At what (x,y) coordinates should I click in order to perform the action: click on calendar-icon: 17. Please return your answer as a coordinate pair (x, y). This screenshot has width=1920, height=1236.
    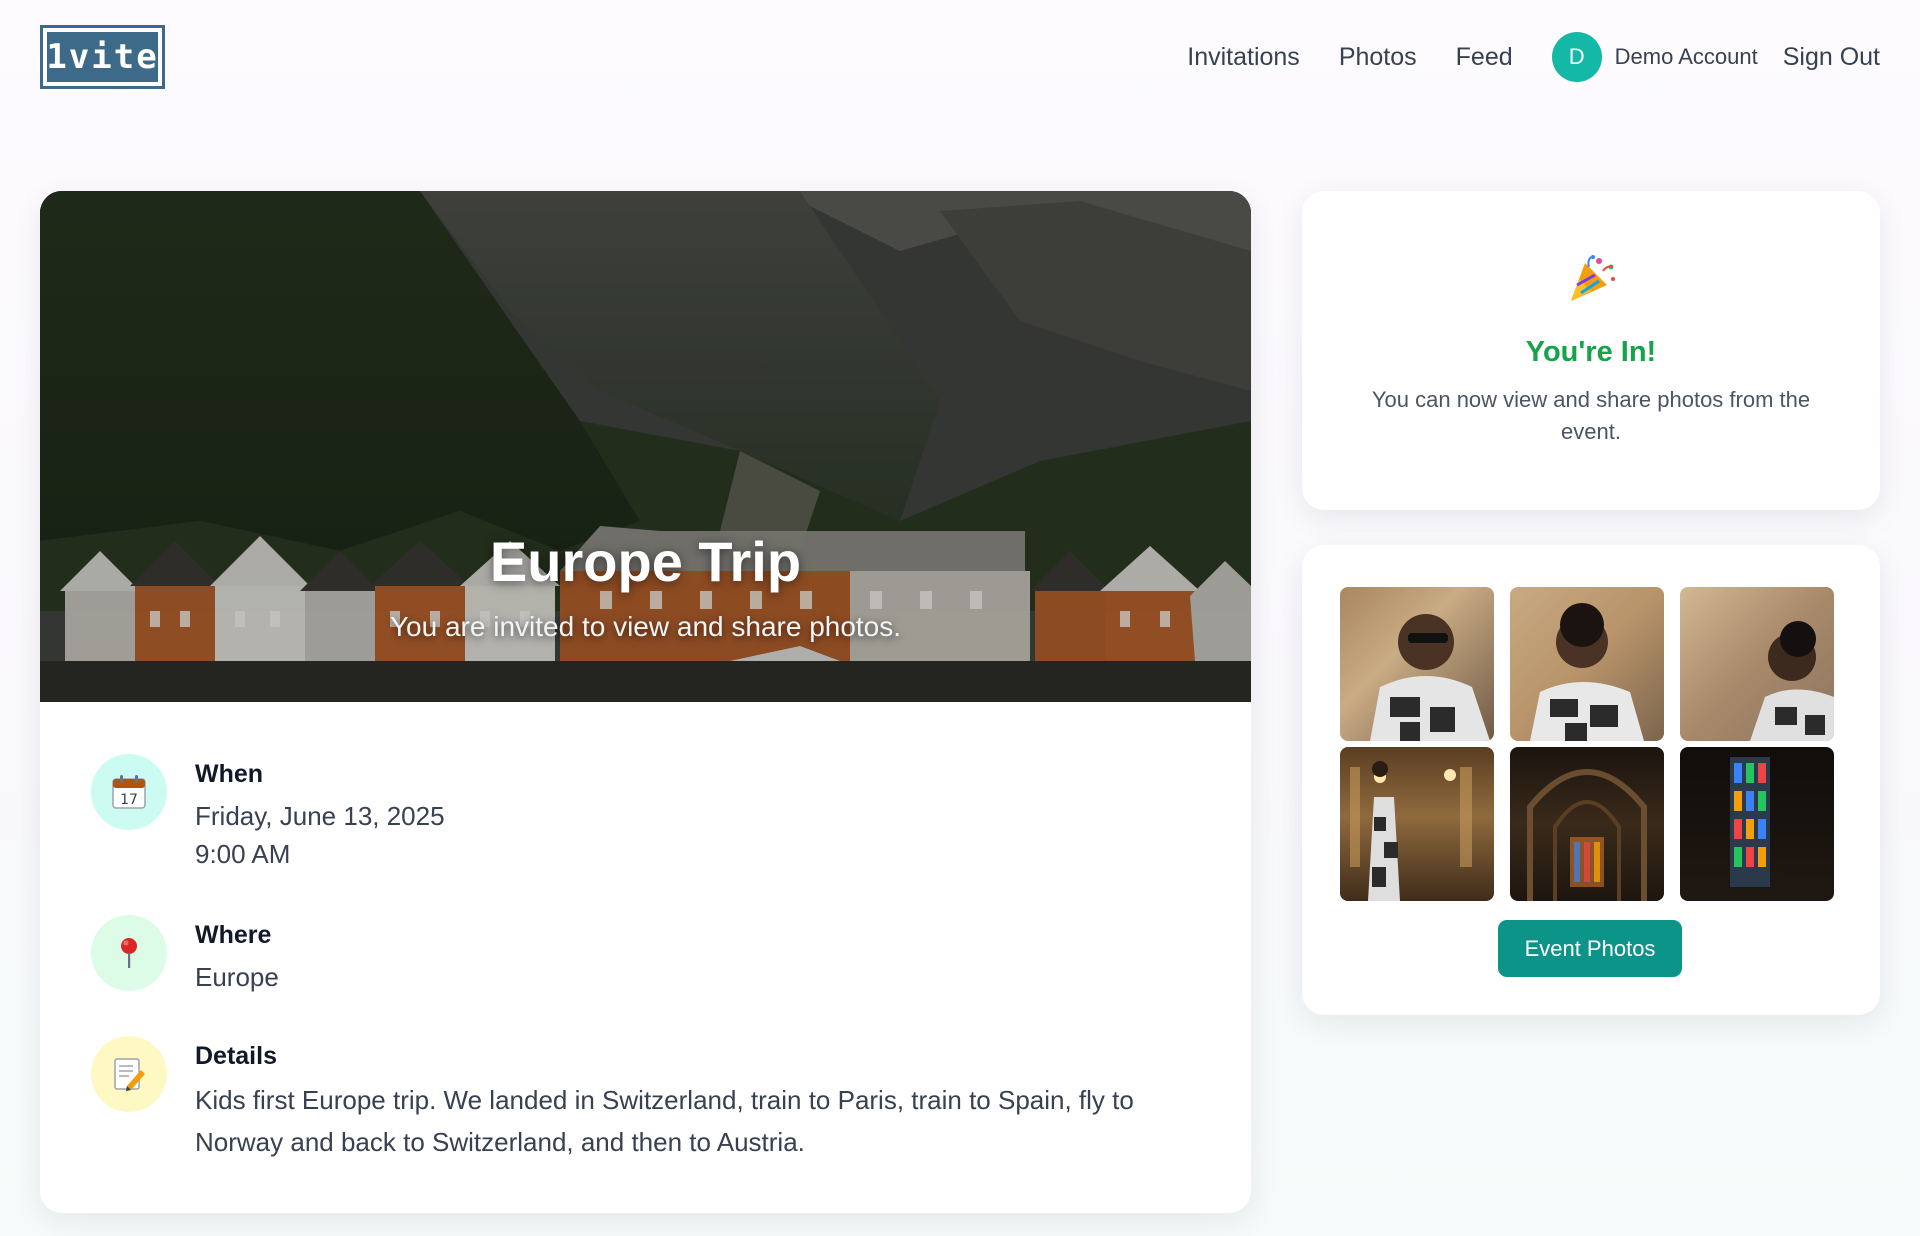
    Looking at the image, I should click on (129, 792).